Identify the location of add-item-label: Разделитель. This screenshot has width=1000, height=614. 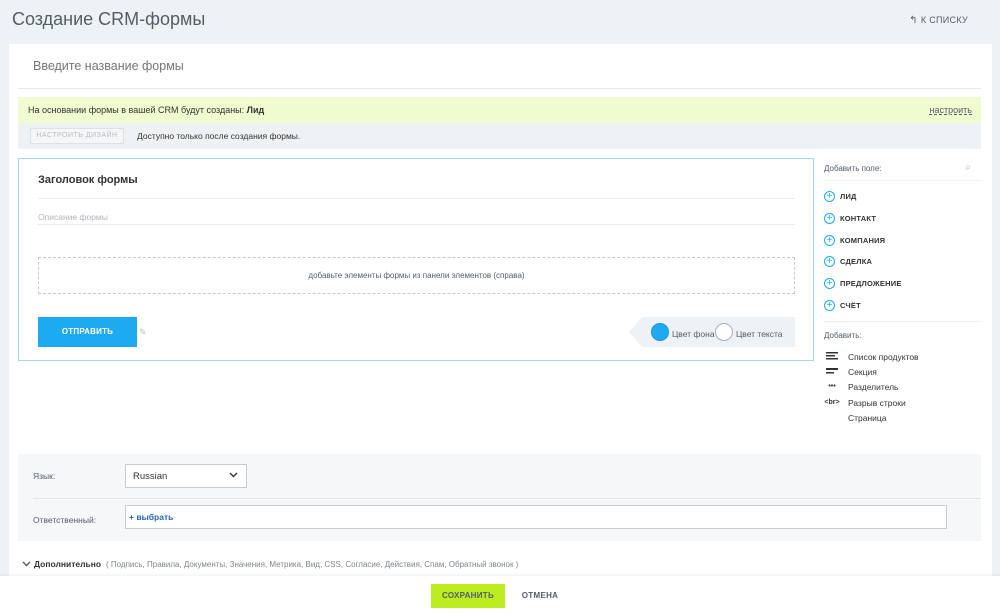
(873, 387).